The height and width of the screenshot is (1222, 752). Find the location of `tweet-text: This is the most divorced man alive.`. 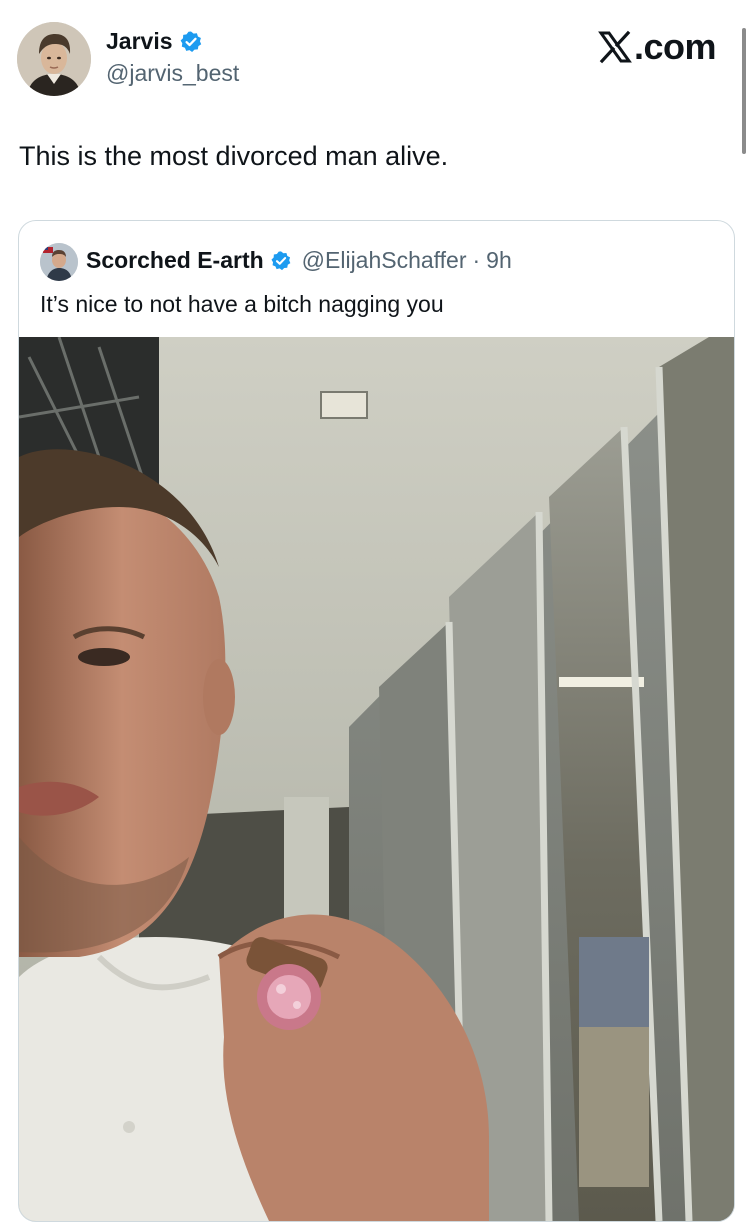

tweet-text: This is the most divorced man alive. is located at coordinates (234, 156).